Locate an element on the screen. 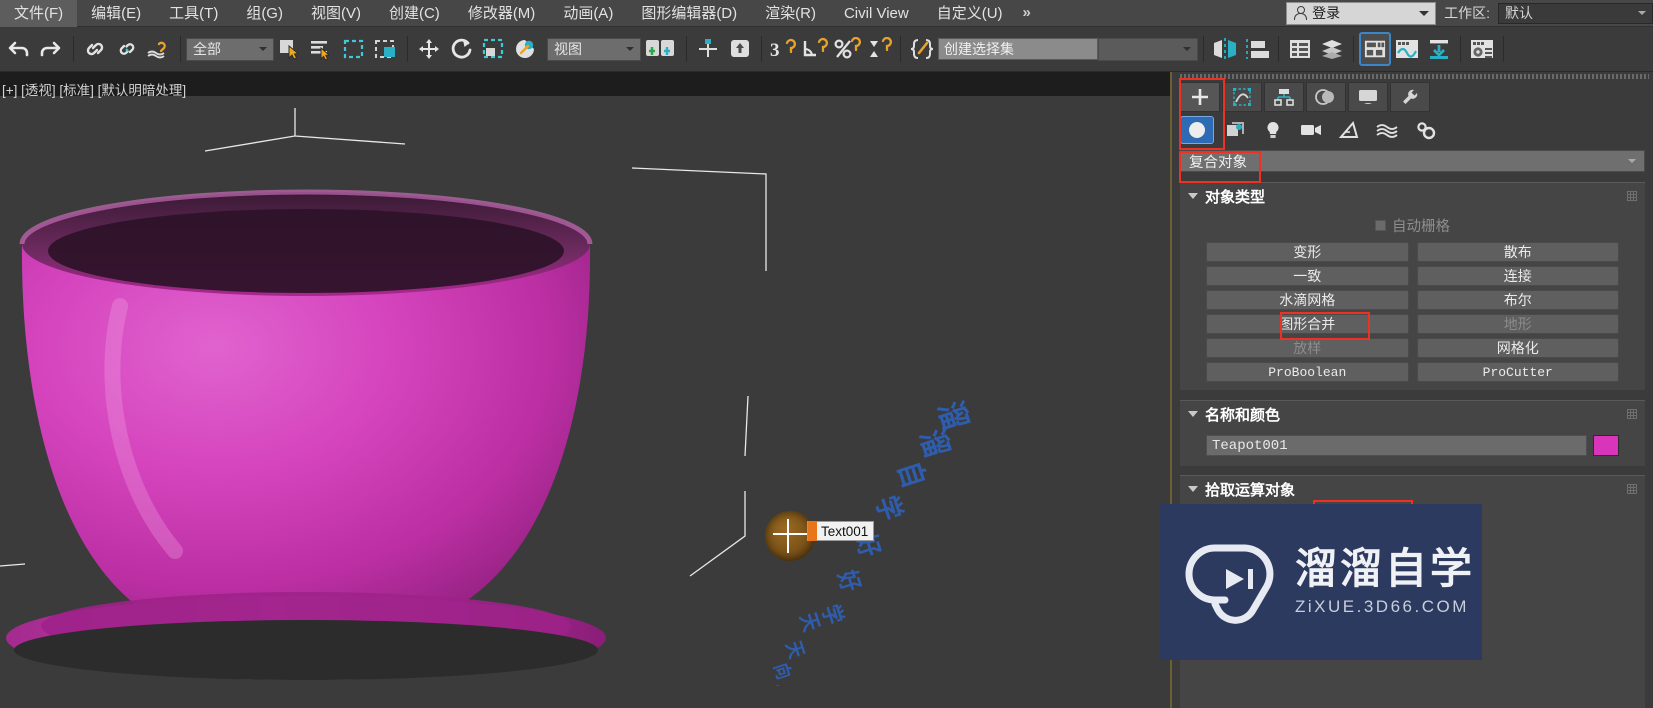  named-selection-set-input: 创建选择集 is located at coordinates (1018, 49).